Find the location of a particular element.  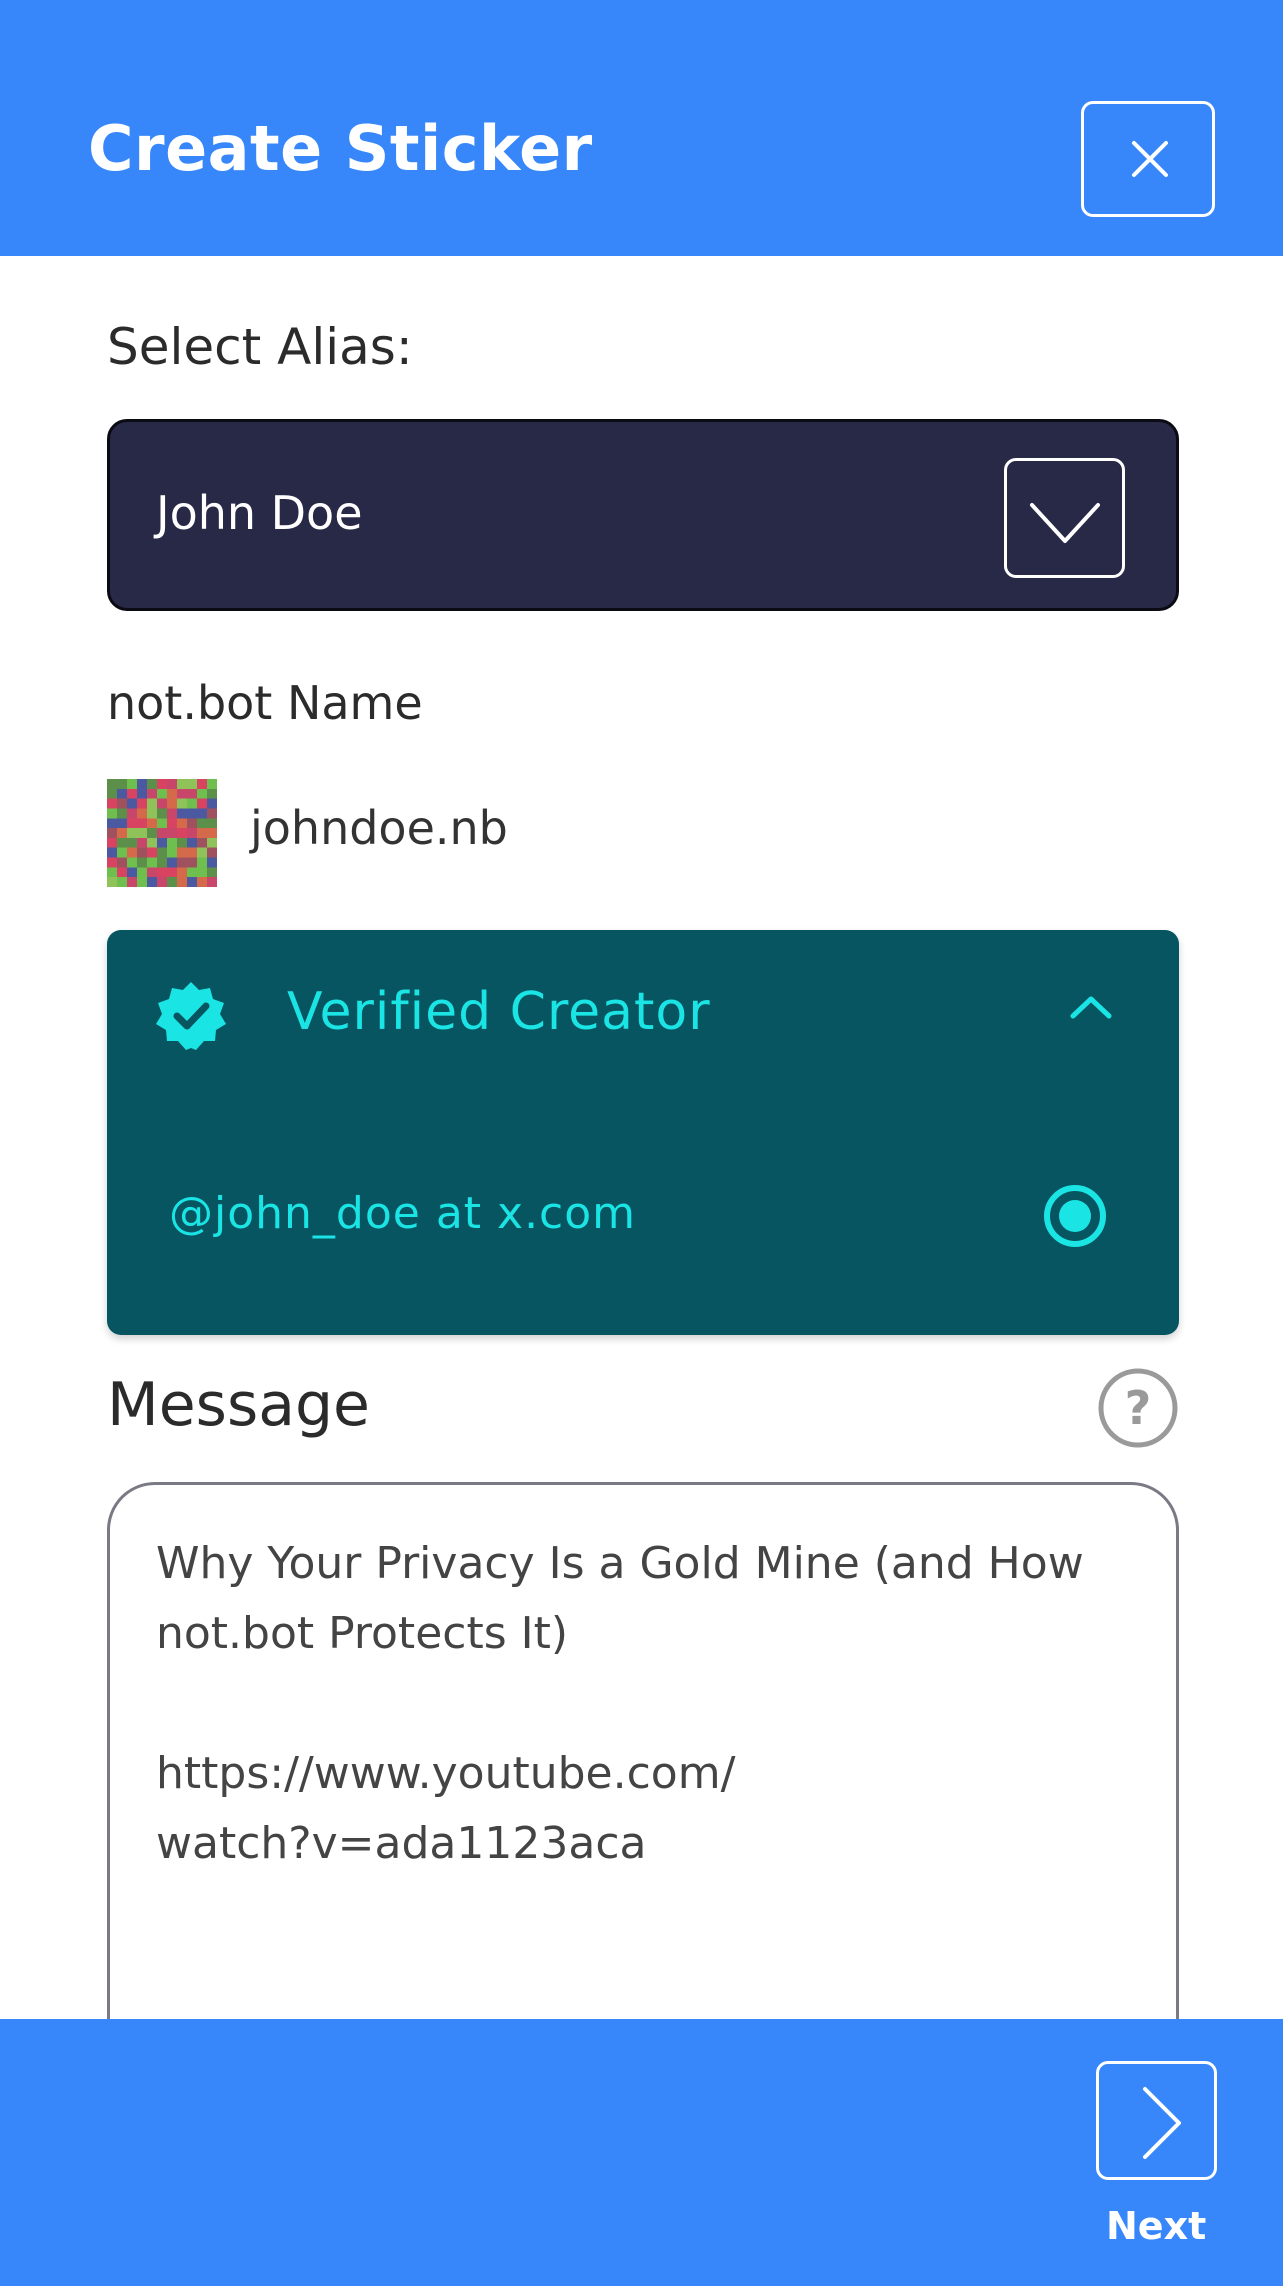

question-icon: ? is located at coordinates (1138, 1408).